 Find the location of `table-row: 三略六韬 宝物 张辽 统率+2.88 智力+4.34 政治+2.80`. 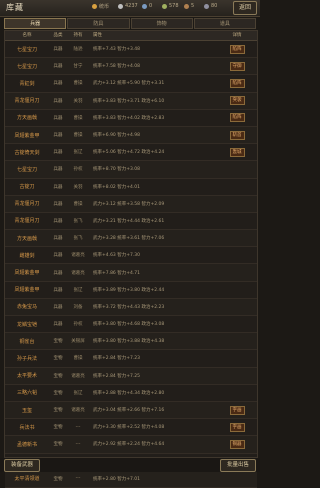

table-row: 三略六韬 宝物 张辽 统率+2.88 智力+4.34 政治+2.80 is located at coordinates (131, 393).